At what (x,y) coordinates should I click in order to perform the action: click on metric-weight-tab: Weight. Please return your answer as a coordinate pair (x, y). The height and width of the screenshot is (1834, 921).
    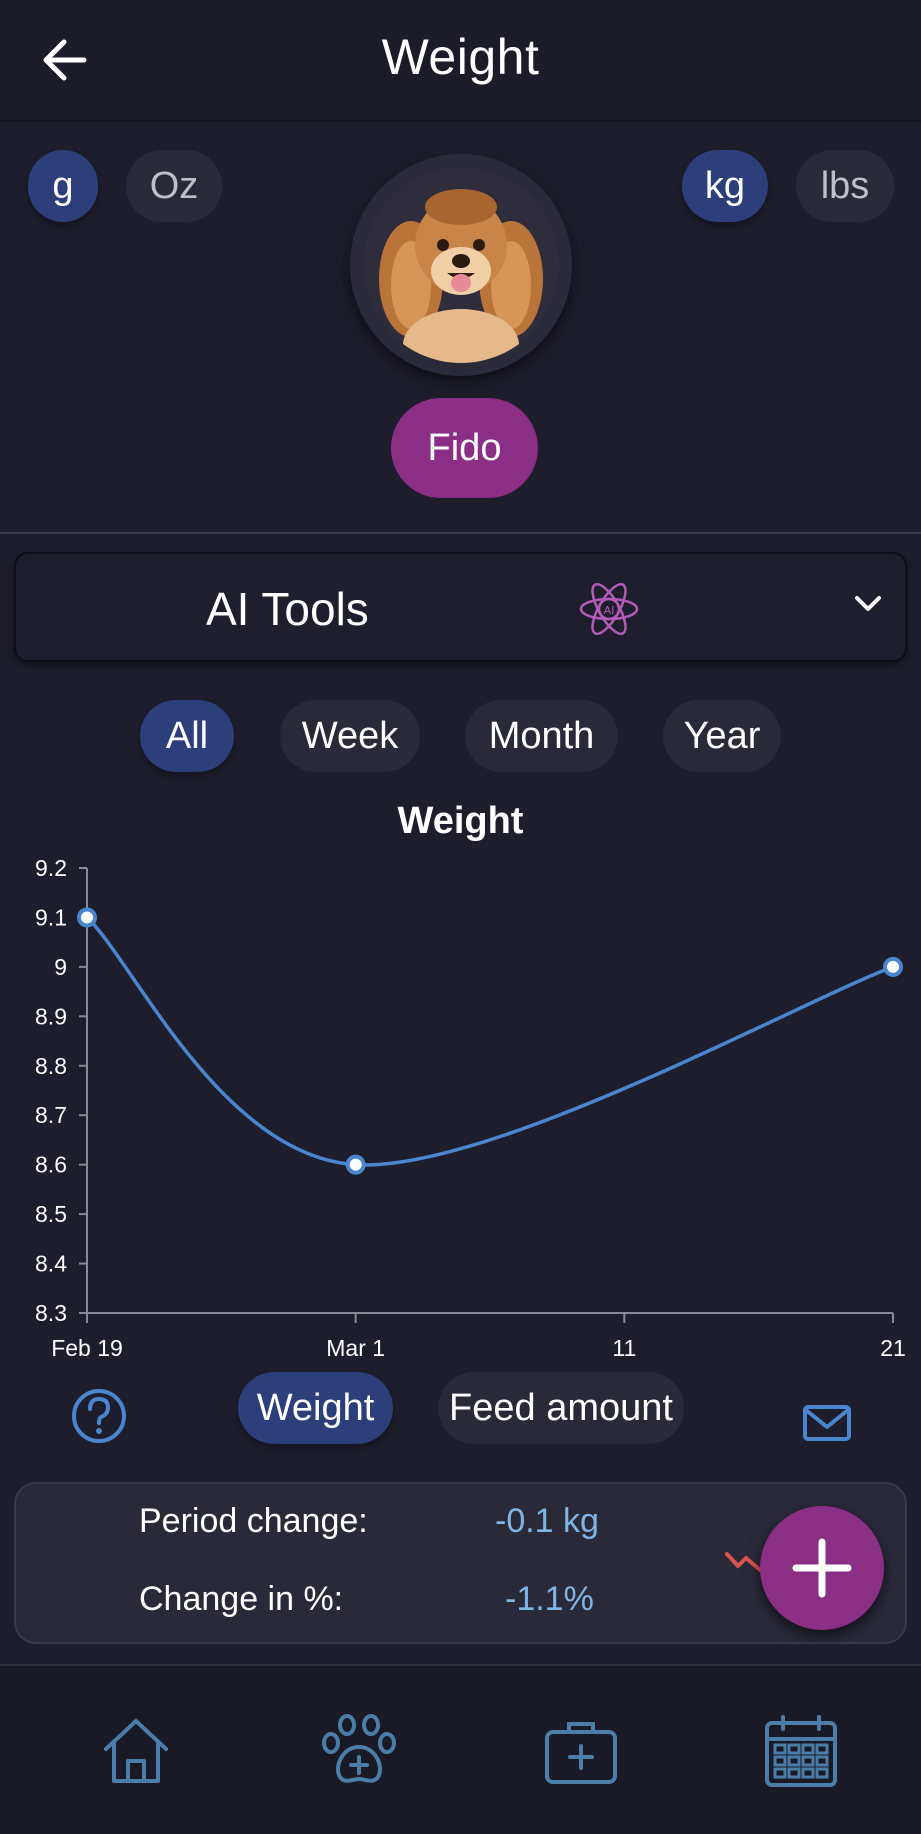
    Looking at the image, I should click on (315, 1408).